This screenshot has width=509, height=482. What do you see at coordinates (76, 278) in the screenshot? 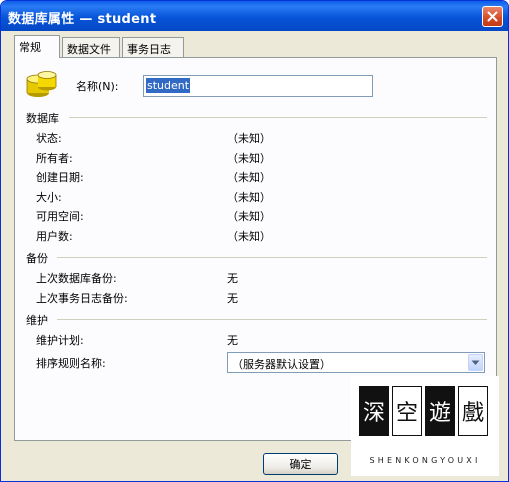
I see `last-db-backup-label: 上次数据库备份:` at bounding box center [76, 278].